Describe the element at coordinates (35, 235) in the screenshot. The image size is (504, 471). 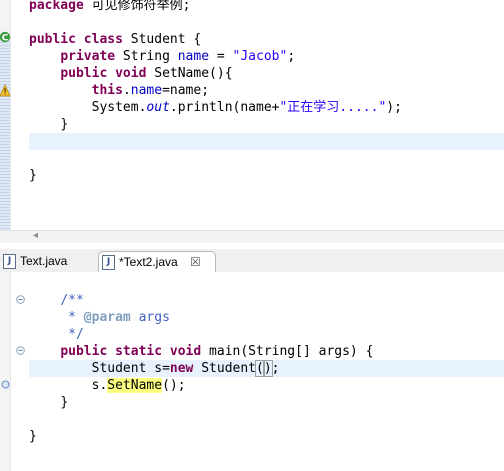
I see `scroll-left-icon: ◂` at that location.